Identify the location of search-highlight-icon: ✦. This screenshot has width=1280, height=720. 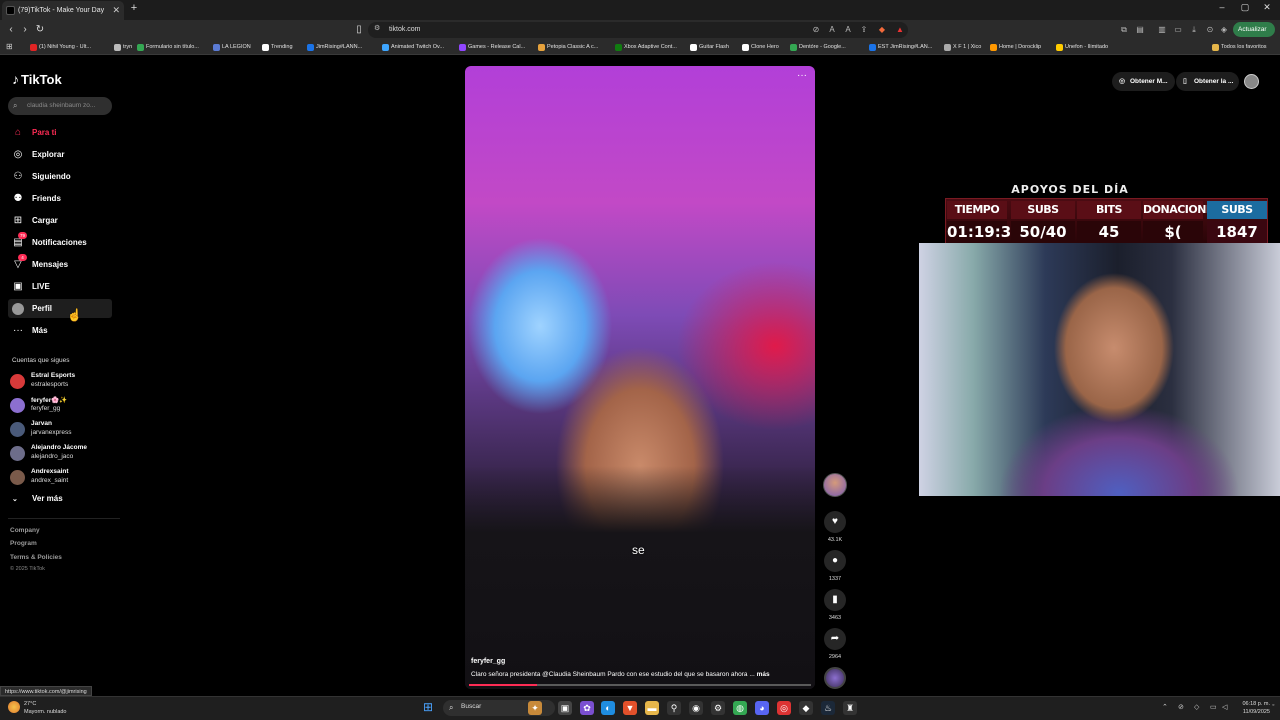
(535, 708).